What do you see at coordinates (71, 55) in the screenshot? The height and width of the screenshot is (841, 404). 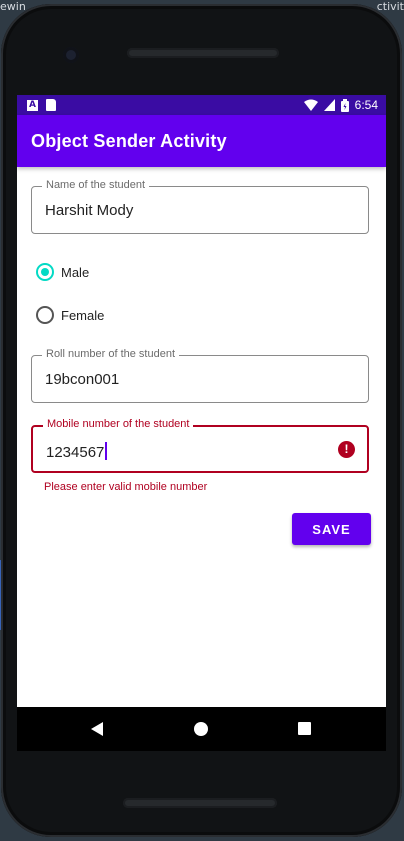 I see `front-camera` at bounding box center [71, 55].